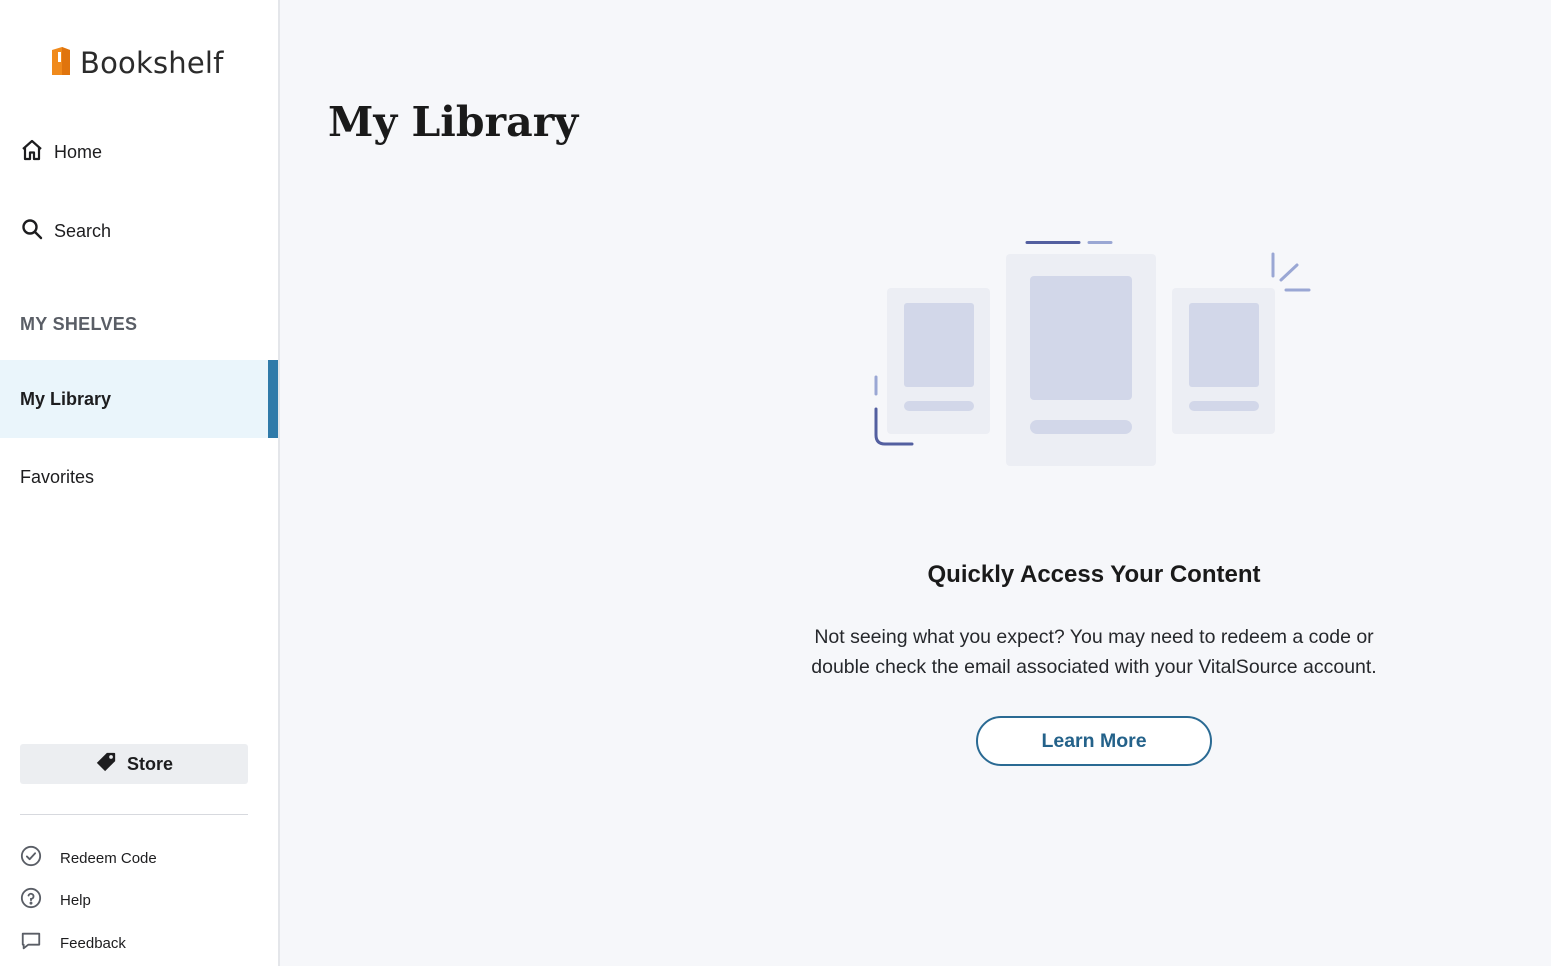 The width and height of the screenshot is (1551, 966). Describe the element at coordinates (139, 477) in the screenshot. I see `shelf-favorites: Favorites` at that location.